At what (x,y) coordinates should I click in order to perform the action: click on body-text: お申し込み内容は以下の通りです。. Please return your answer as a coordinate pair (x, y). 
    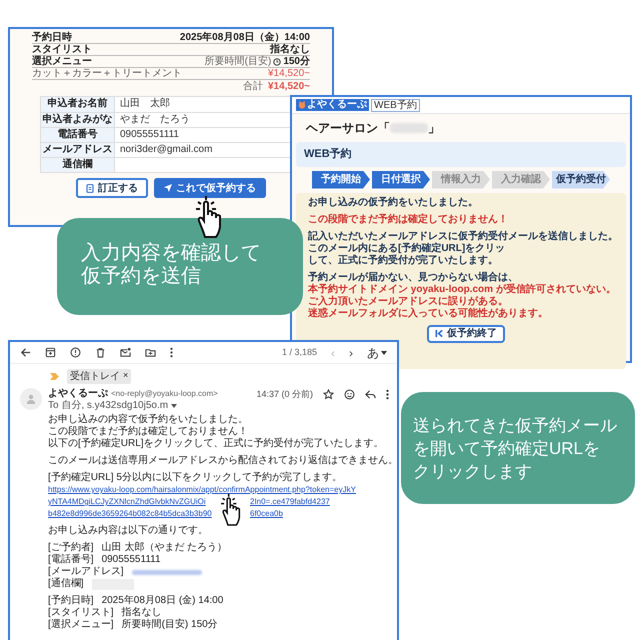
    Looking at the image, I should click on (128, 531).